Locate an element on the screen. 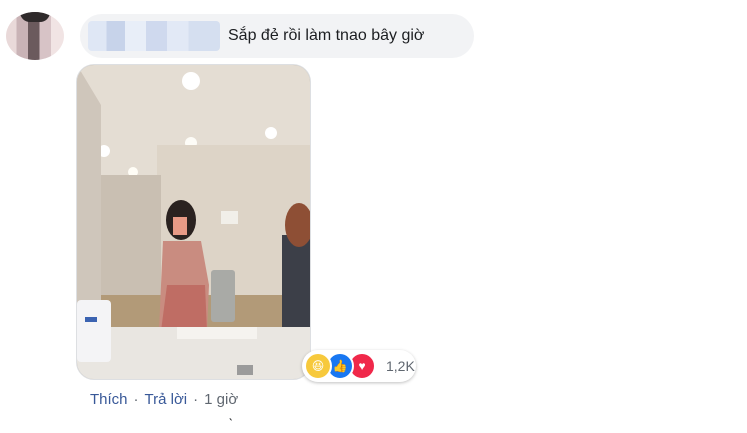  comment-actions: Thích · Trả lời · 1 giờ is located at coordinates (164, 399).